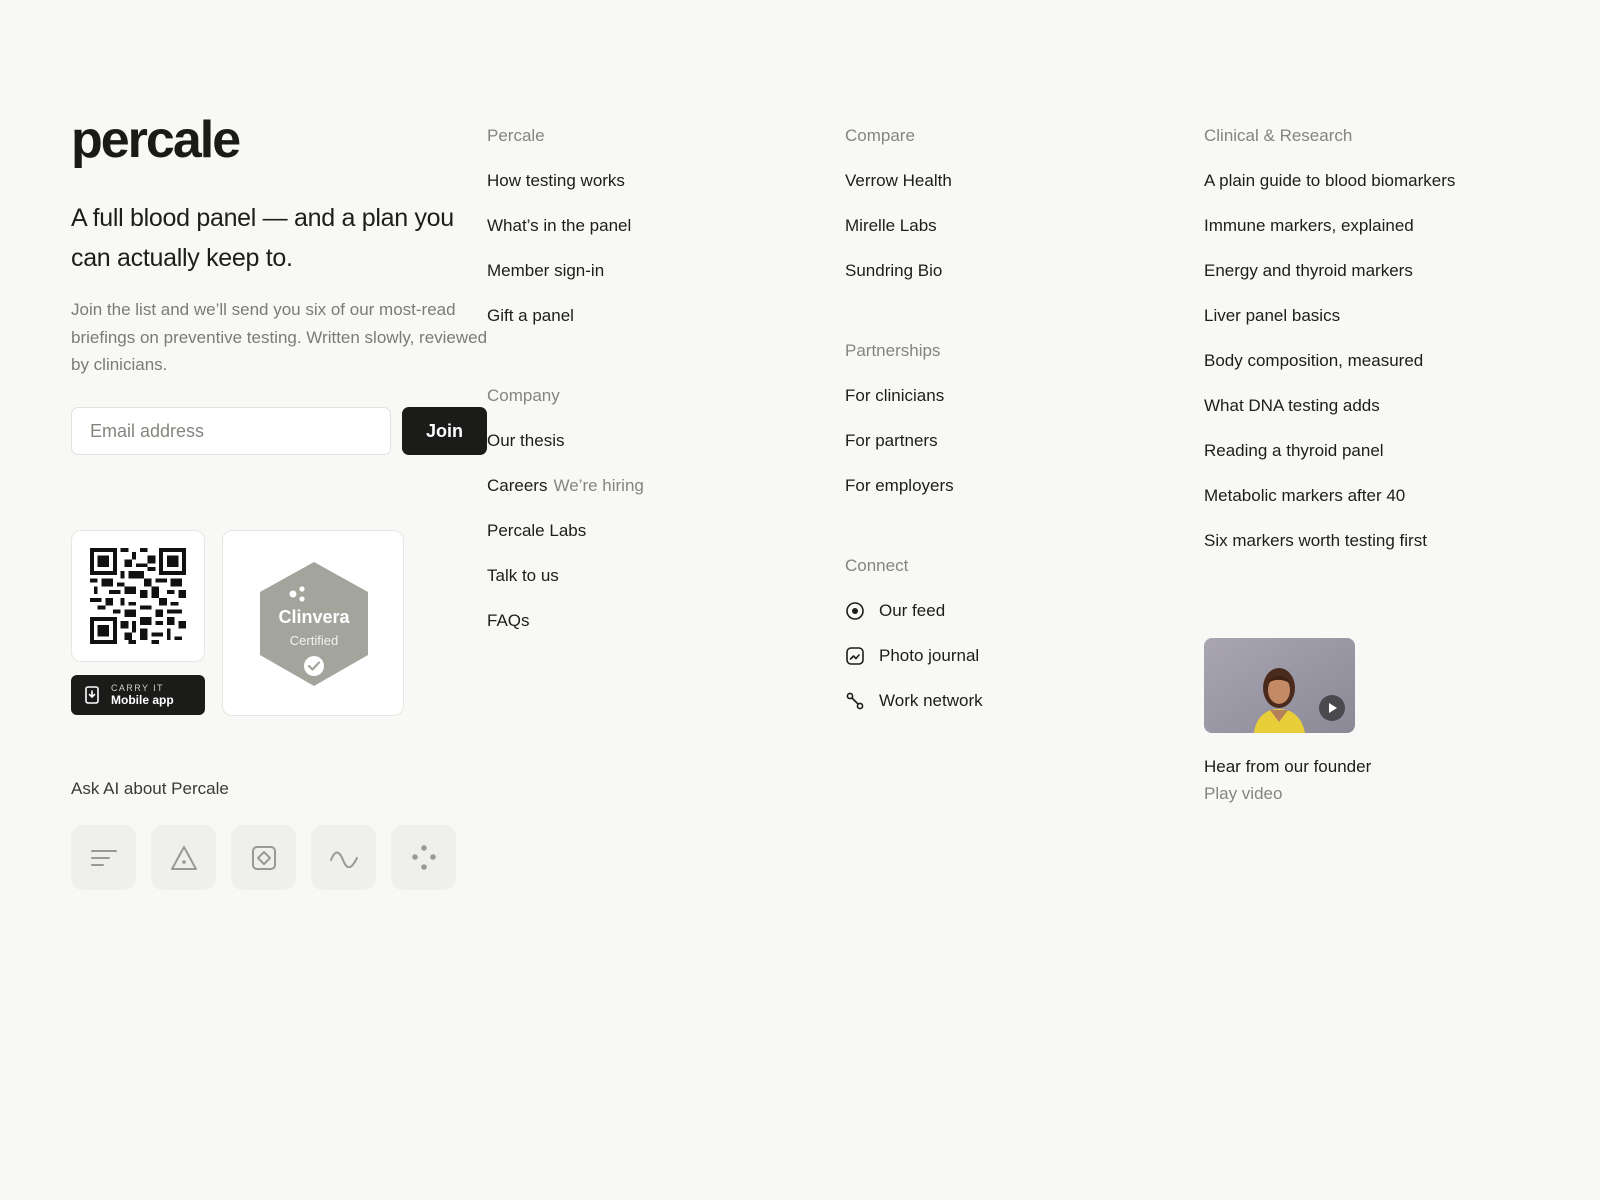  I want to click on qr-code-icon, so click(138, 596).